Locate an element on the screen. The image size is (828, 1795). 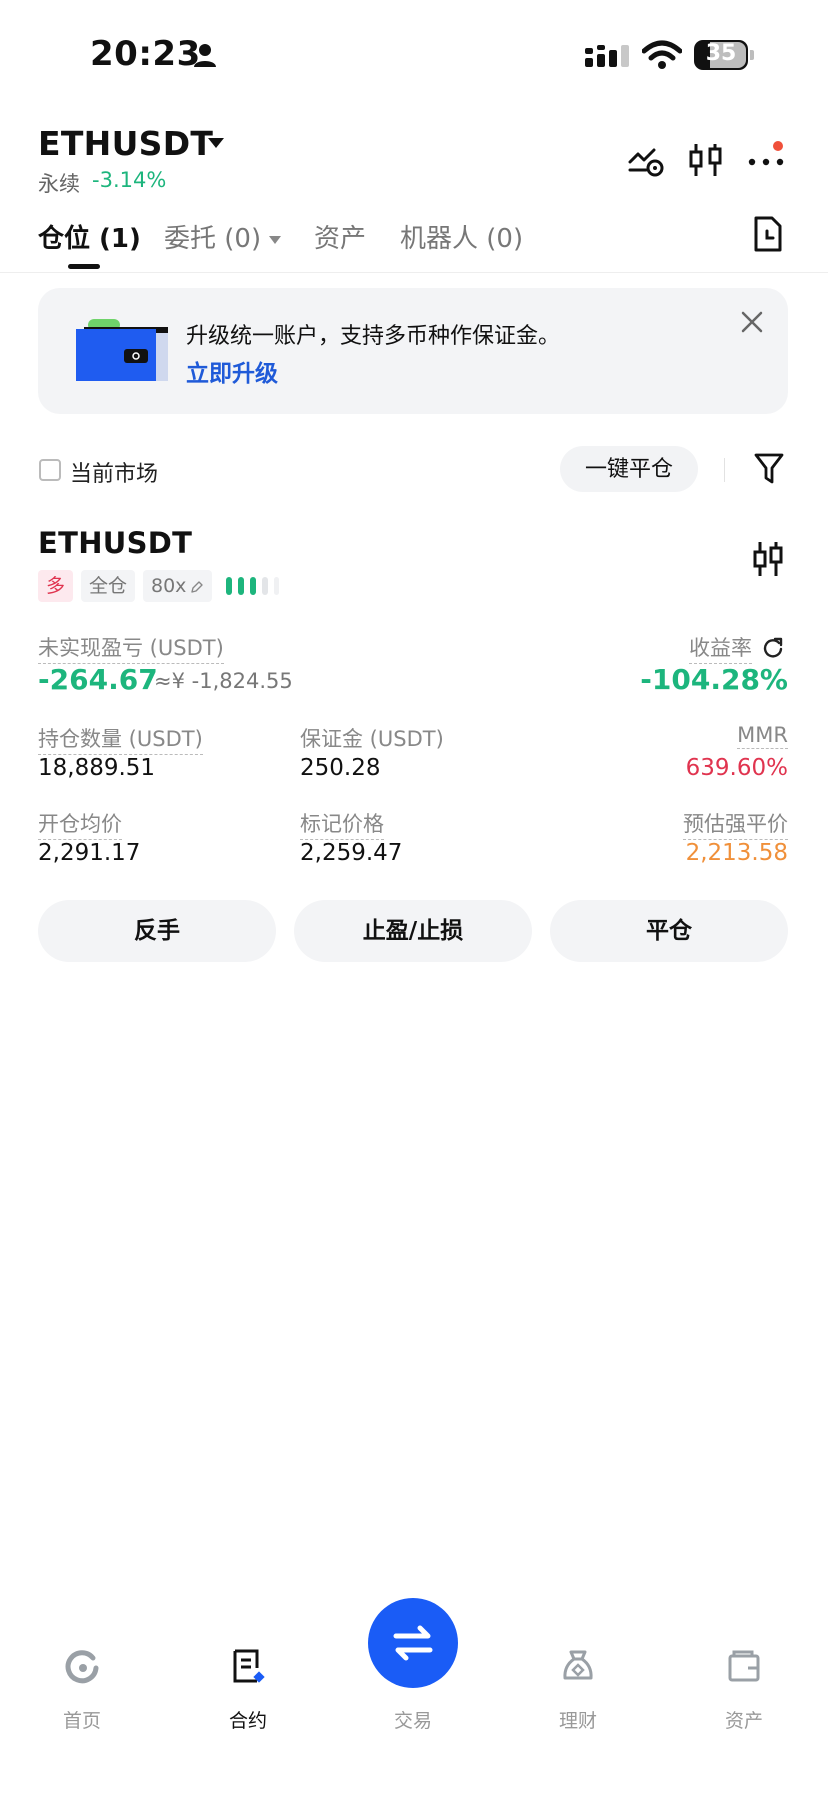
battery-nub is located at coordinates (752, 55).